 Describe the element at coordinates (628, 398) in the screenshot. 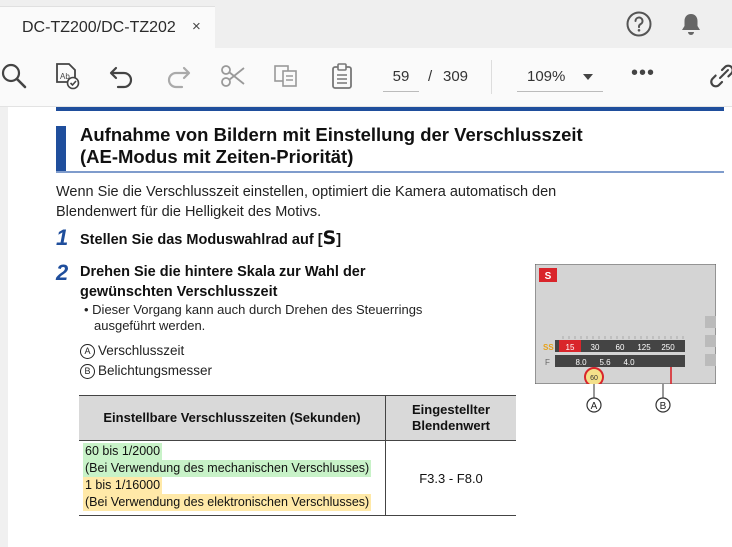

I see `callout-markers: A B` at that location.